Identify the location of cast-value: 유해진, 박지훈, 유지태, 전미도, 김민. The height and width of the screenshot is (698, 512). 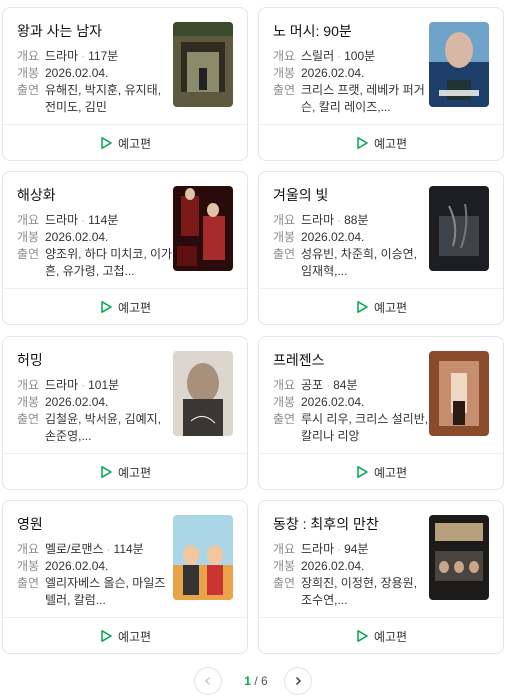
(103, 98).